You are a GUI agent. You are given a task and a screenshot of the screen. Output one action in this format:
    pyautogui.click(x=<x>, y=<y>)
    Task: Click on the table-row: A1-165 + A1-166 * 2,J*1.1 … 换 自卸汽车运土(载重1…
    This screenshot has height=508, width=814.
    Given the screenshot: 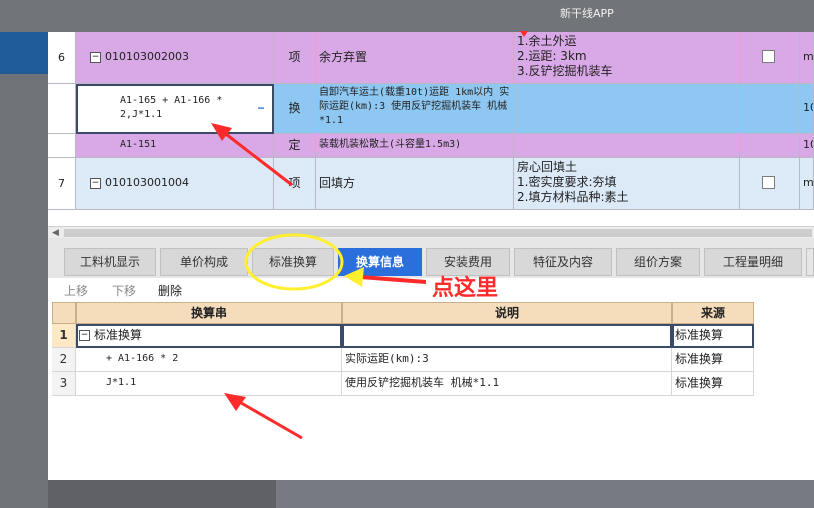 What is the action you would take?
    pyautogui.click(x=431, y=109)
    